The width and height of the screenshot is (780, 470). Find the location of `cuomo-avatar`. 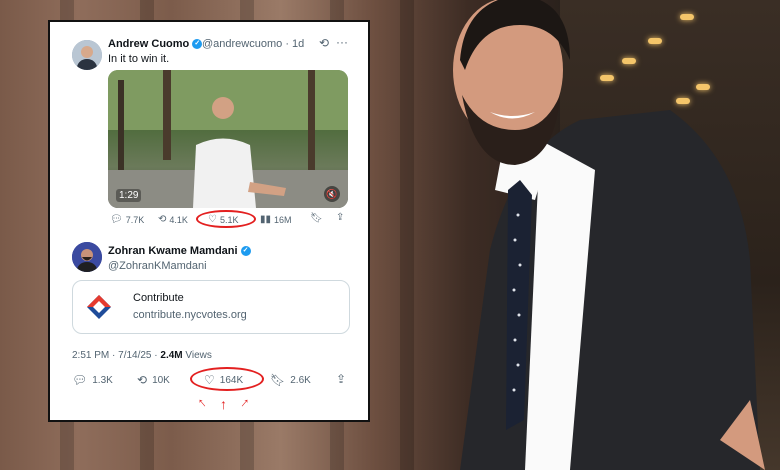

cuomo-avatar is located at coordinates (87, 55).